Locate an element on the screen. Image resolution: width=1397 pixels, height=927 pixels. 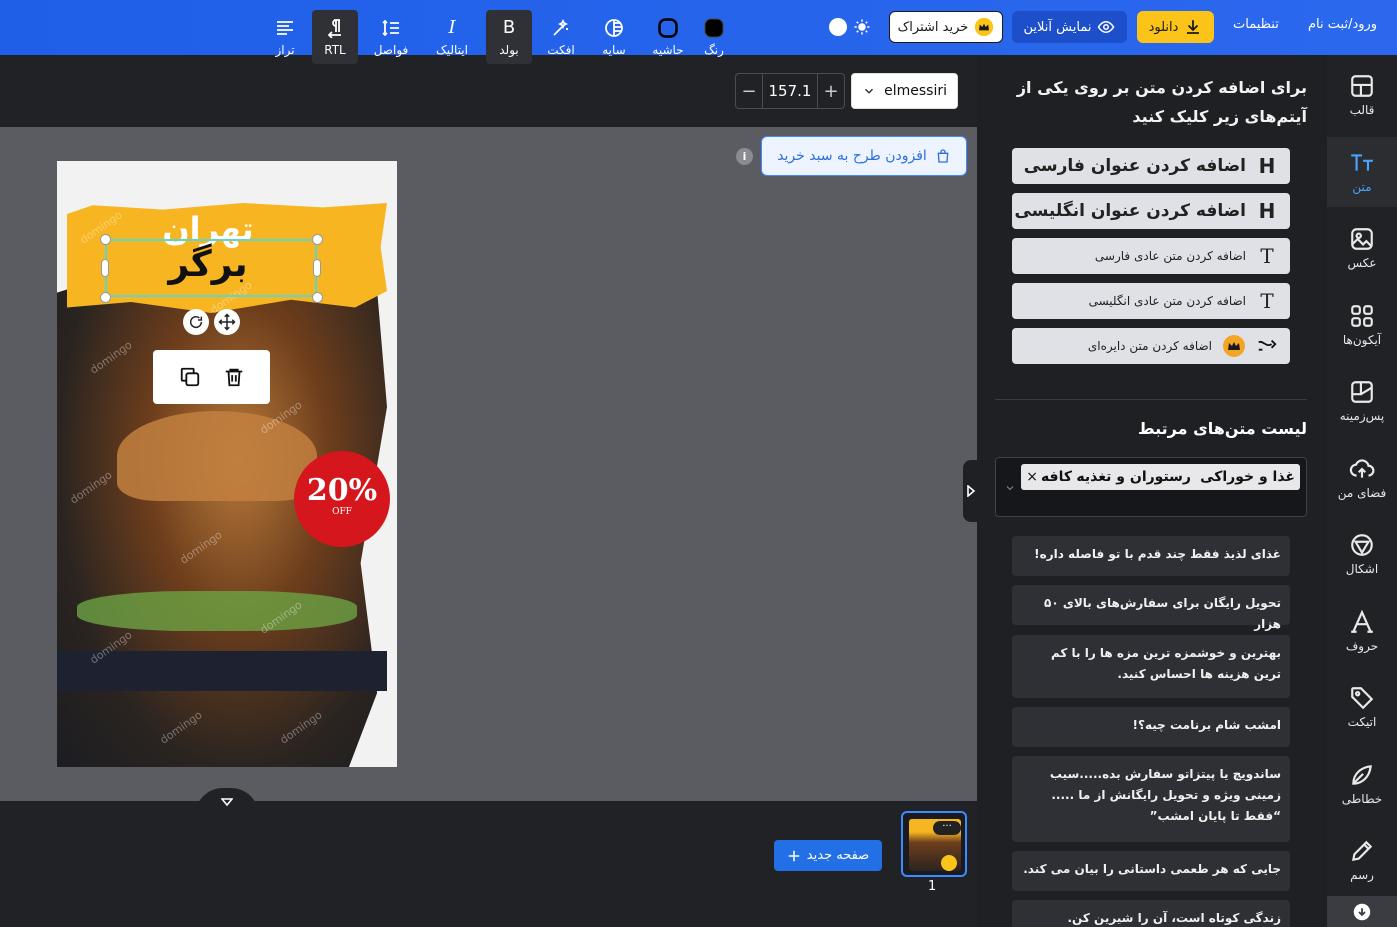
caret-down-icon is located at coordinates (227, 802).